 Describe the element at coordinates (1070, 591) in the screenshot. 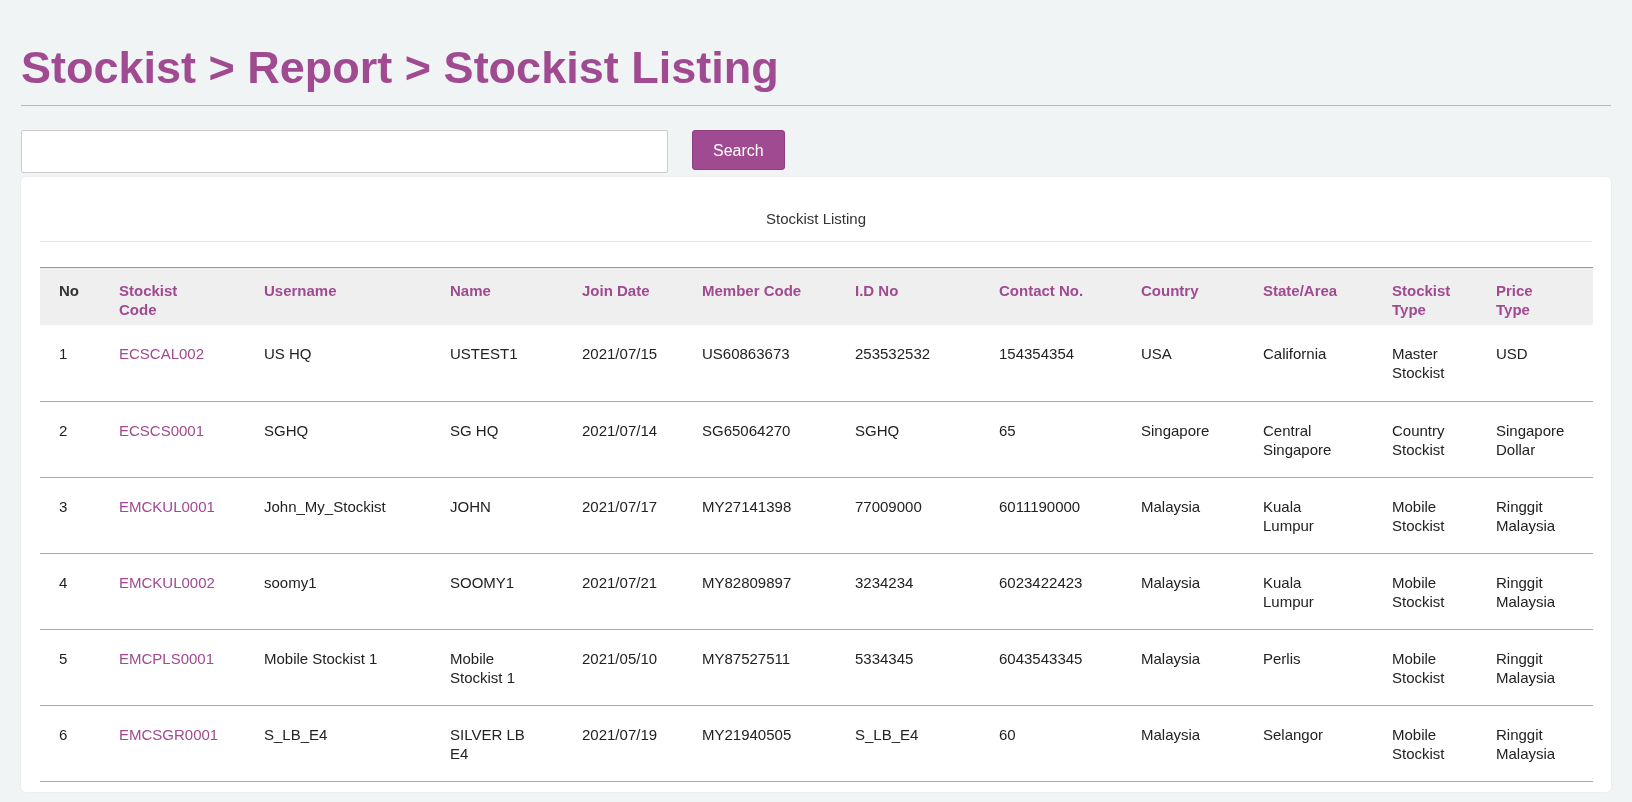

I see `table-cell: 6023422423` at that location.